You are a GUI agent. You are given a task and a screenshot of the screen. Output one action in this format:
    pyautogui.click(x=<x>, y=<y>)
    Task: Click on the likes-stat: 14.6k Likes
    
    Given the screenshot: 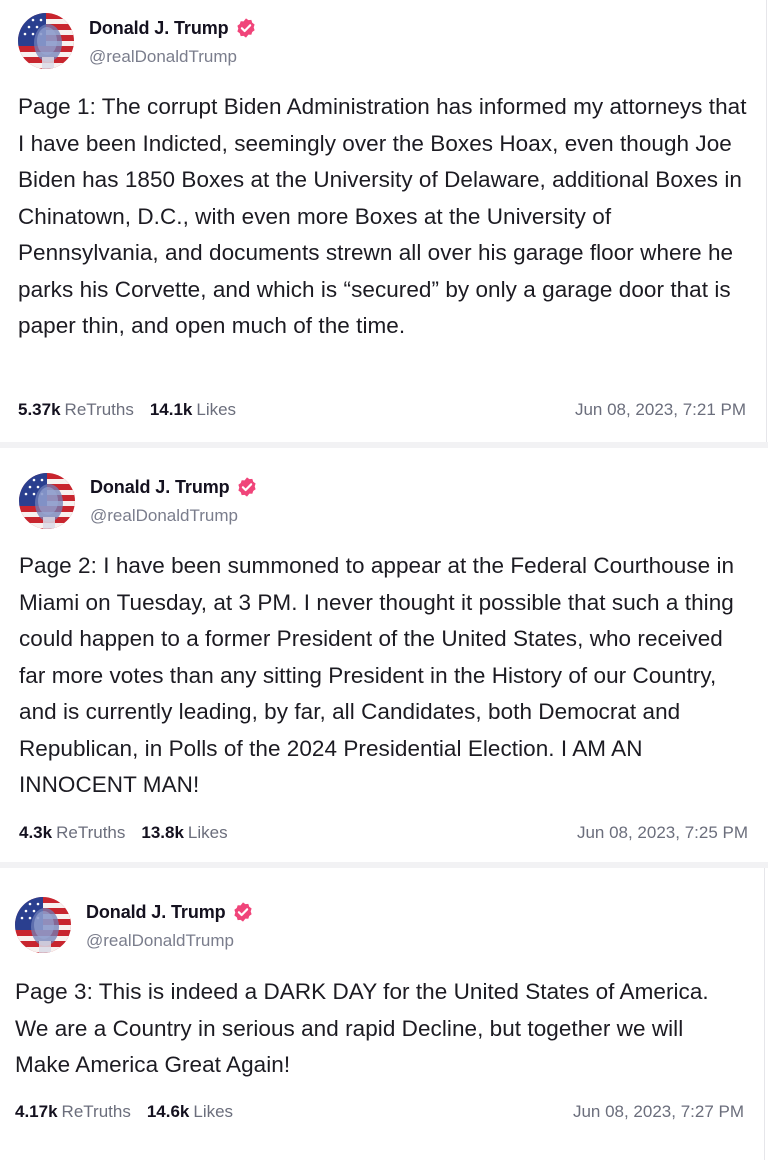 What is the action you would take?
    pyautogui.click(x=190, y=1112)
    